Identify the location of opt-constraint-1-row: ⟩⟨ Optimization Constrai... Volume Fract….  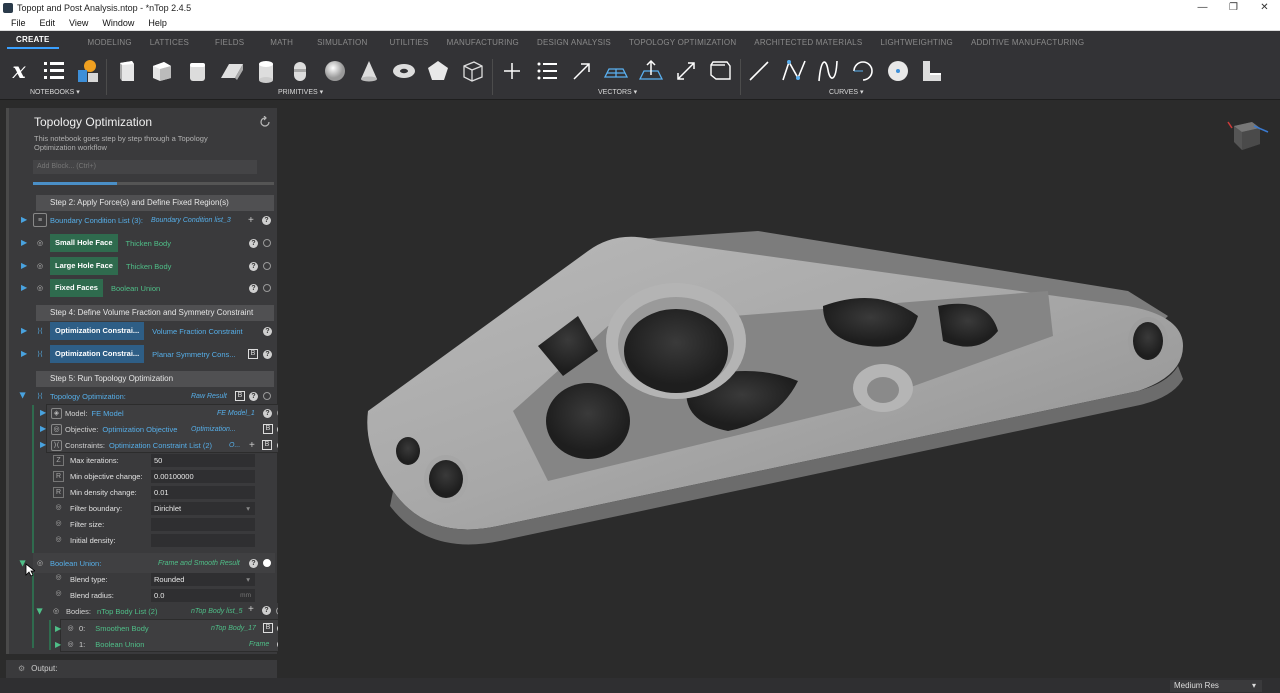
(154, 331).